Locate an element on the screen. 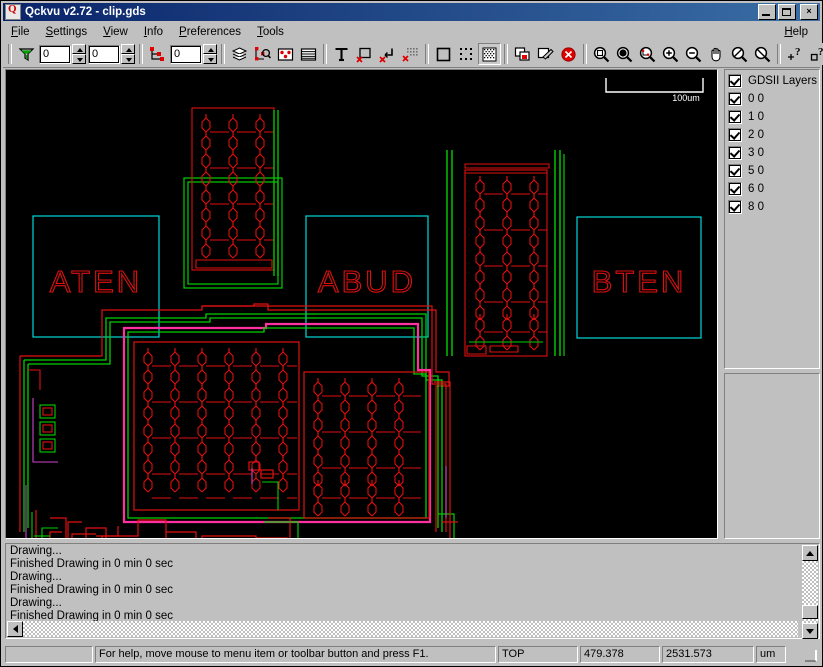  level-spinner-down is located at coordinates (128, 59).